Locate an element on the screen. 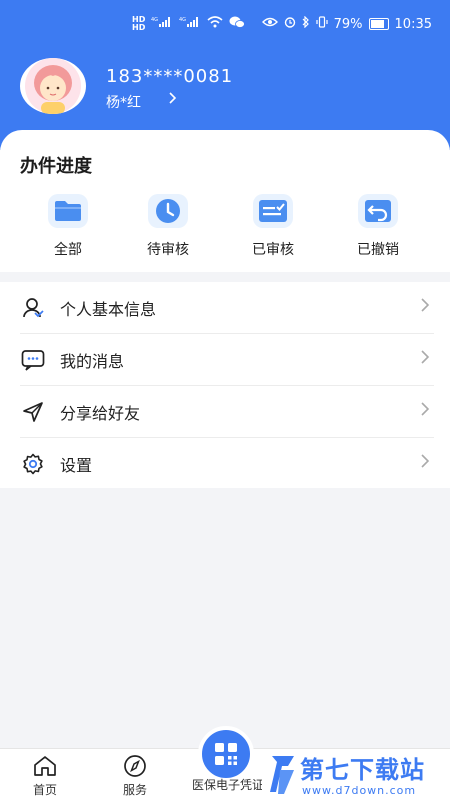 The image size is (450, 801). tab-service: 服务 is located at coordinates (135, 776).